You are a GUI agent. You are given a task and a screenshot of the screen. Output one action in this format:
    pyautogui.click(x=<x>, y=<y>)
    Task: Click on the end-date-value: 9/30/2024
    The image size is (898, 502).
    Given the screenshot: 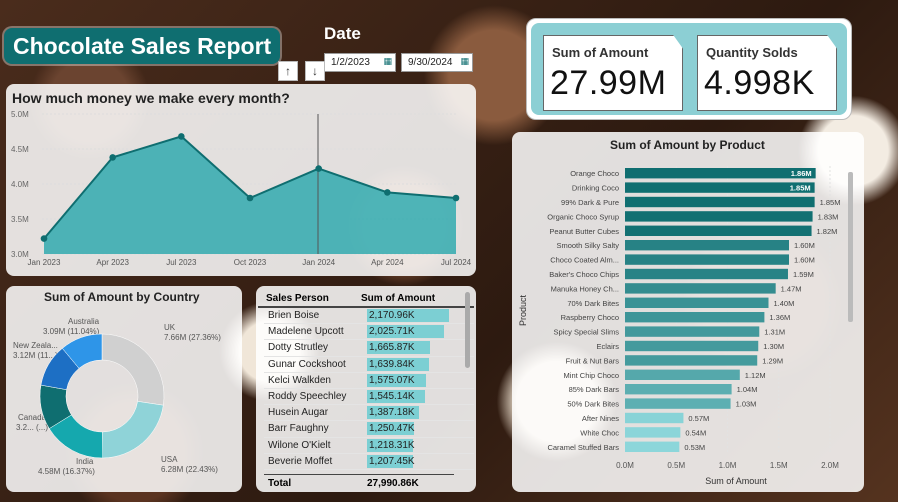 What is the action you would take?
    pyautogui.click(x=430, y=62)
    